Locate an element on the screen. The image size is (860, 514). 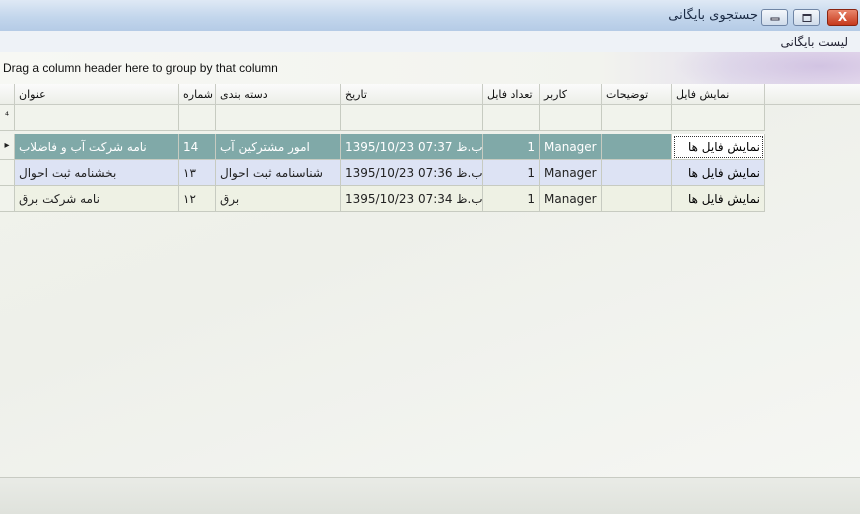
cell-category: برق is located at coordinates (278, 199).